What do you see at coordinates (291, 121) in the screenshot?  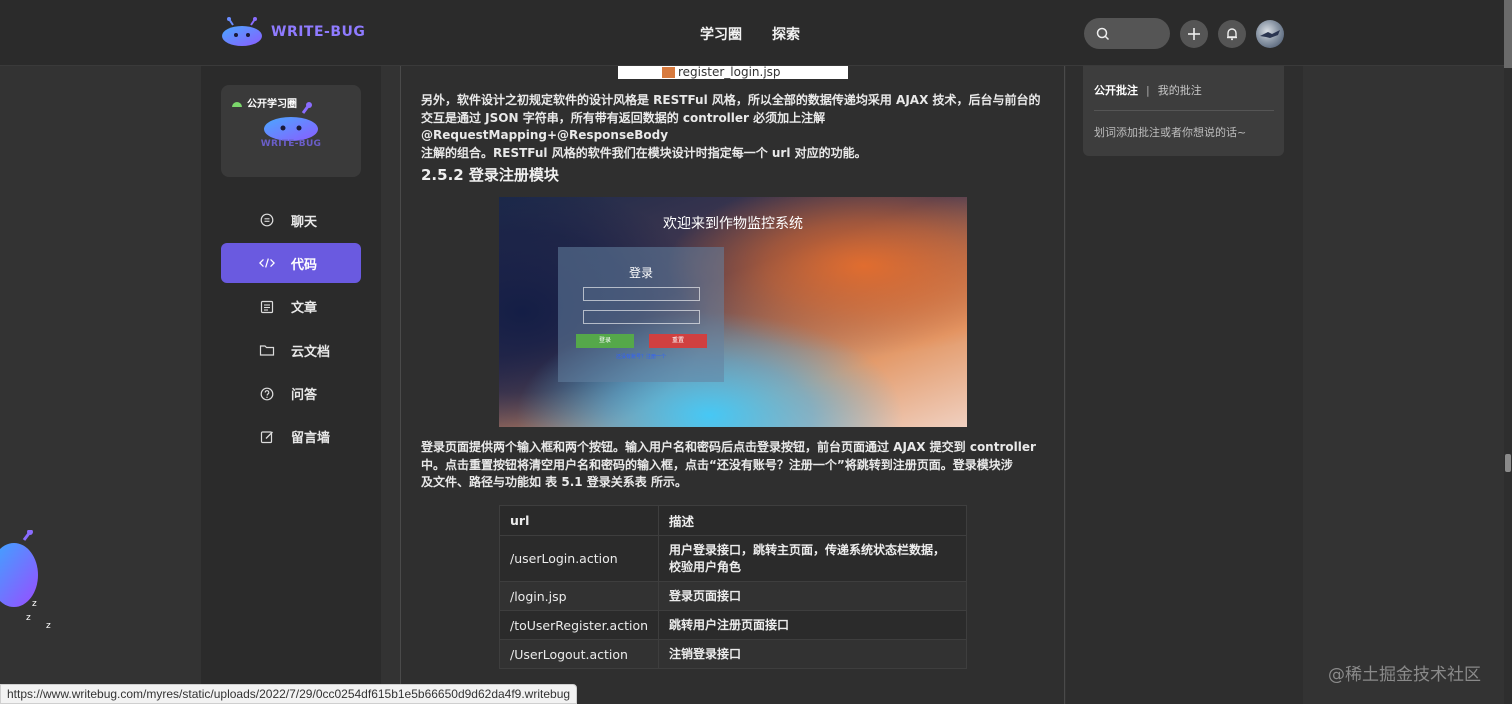 I see `circle-mascot-icon` at bounding box center [291, 121].